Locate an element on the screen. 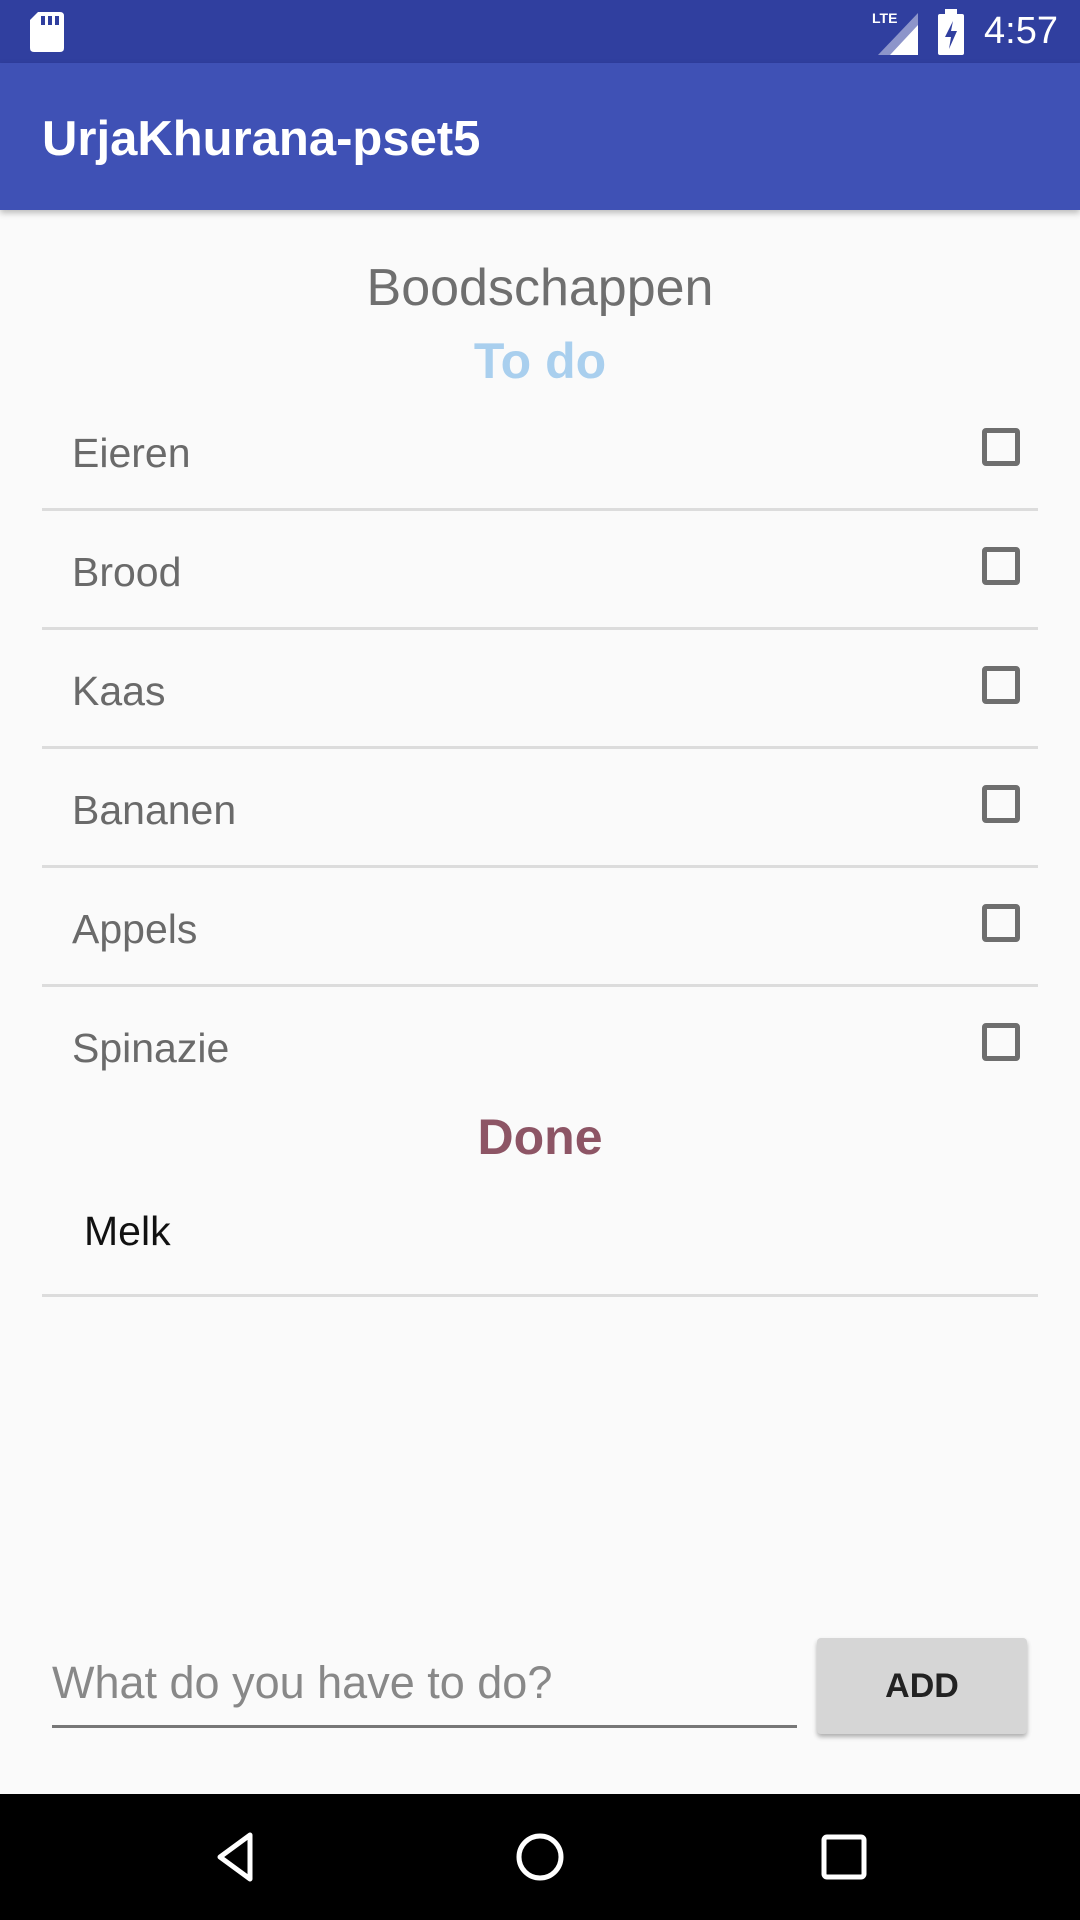 The image size is (1080, 1920). done-item: Melk is located at coordinates (540, 1236).